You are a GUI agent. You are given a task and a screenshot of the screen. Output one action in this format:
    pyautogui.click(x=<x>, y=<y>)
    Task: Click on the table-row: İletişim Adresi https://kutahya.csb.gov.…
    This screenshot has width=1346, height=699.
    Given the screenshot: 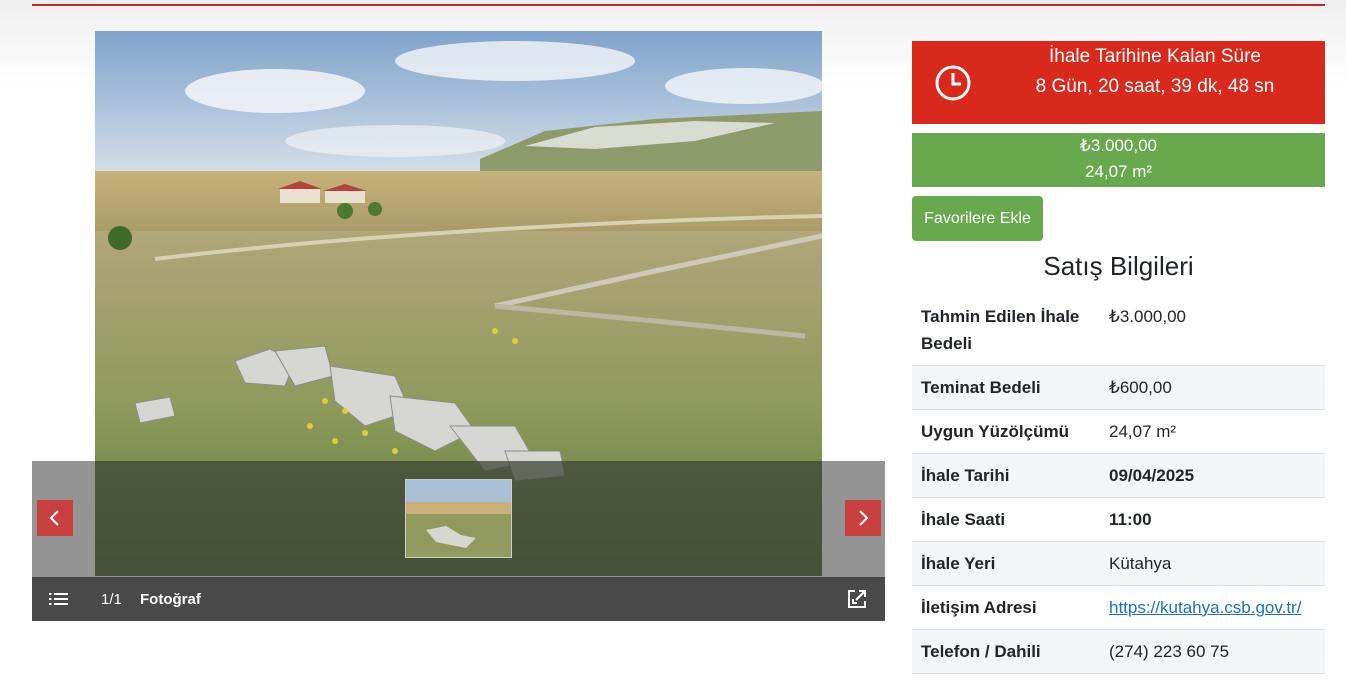 What is the action you would take?
    pyautogui.click(x=1118, y=607)
    